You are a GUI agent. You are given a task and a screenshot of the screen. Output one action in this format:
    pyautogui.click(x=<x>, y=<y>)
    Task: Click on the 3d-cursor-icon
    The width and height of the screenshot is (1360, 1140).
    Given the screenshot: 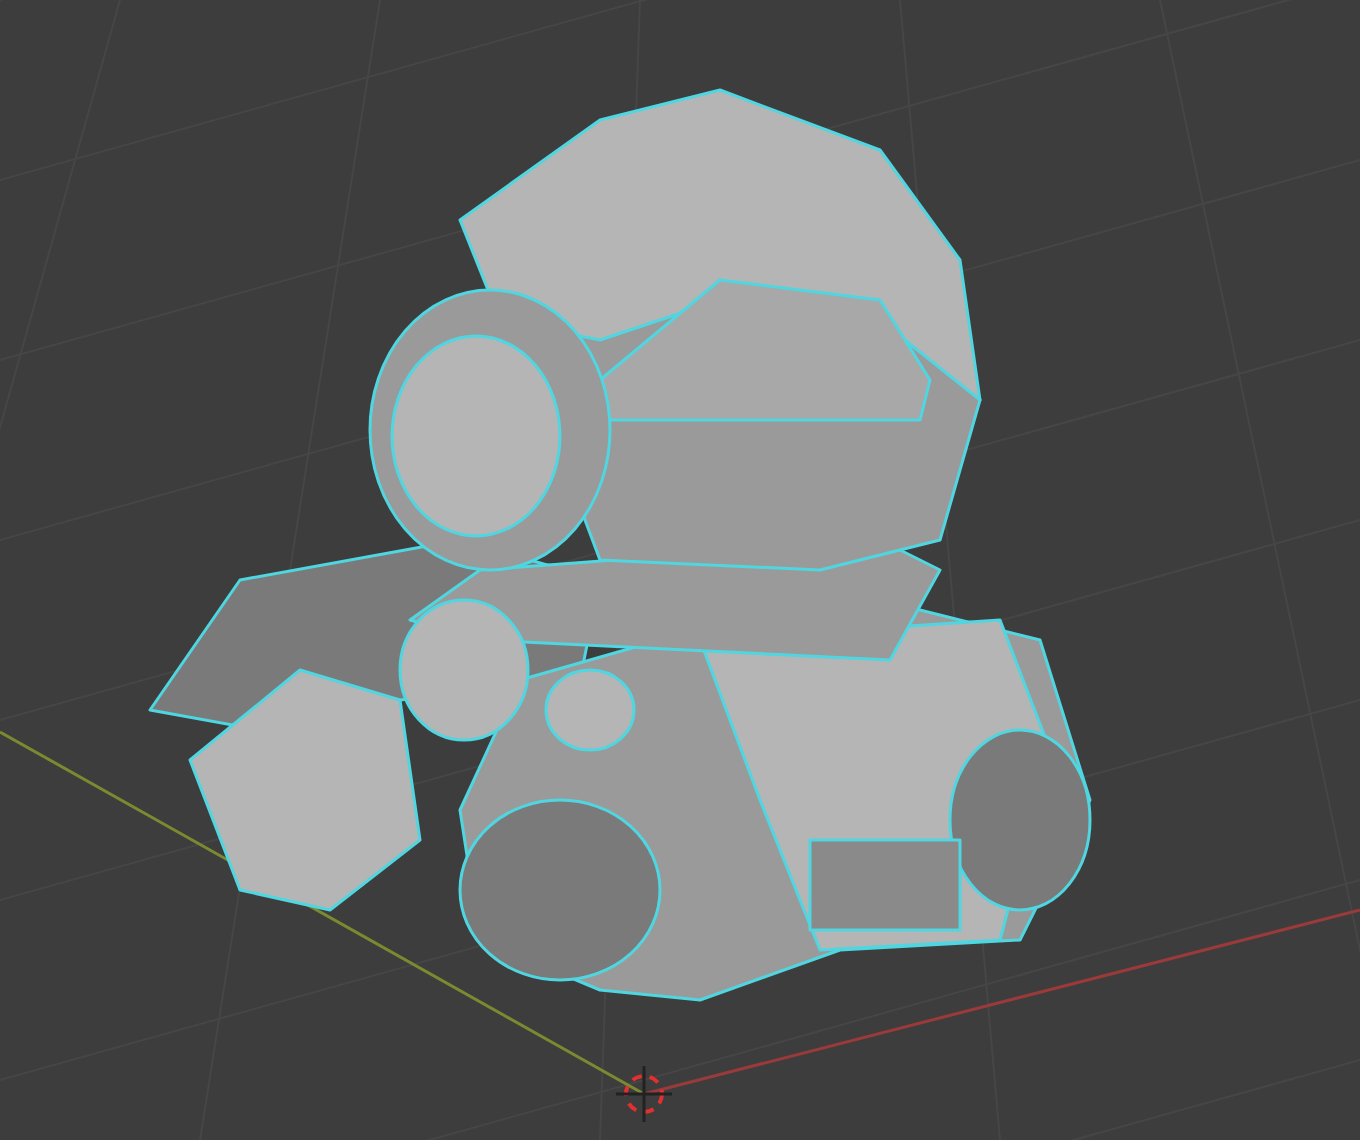 What is the action you would take?
    pyautogui.click(x=644, y=1094)
    